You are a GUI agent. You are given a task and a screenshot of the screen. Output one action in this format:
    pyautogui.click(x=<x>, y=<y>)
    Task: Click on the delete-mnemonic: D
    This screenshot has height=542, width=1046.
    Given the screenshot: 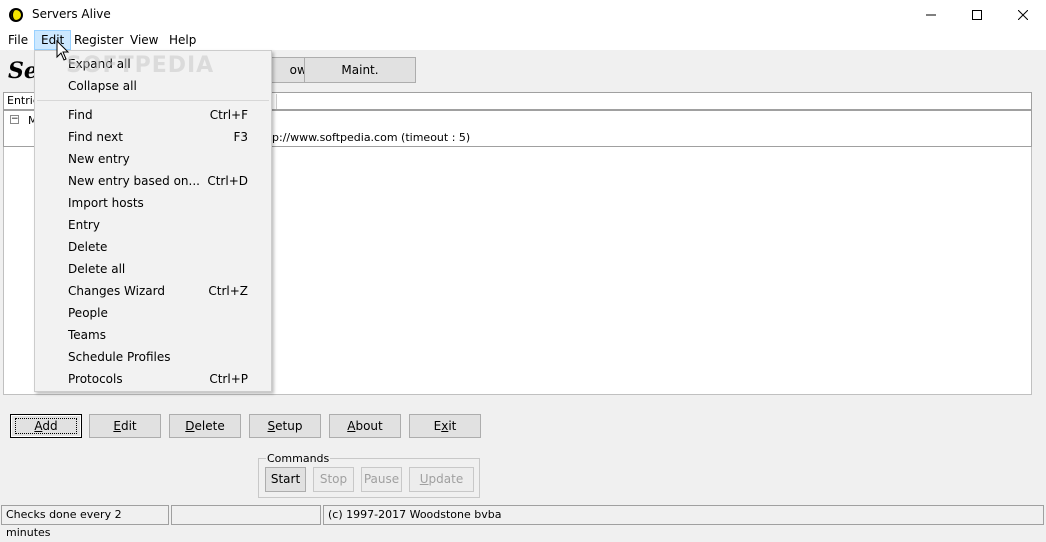 What is the action you would take?
    pyautogui.click(x=190, y=426)
    